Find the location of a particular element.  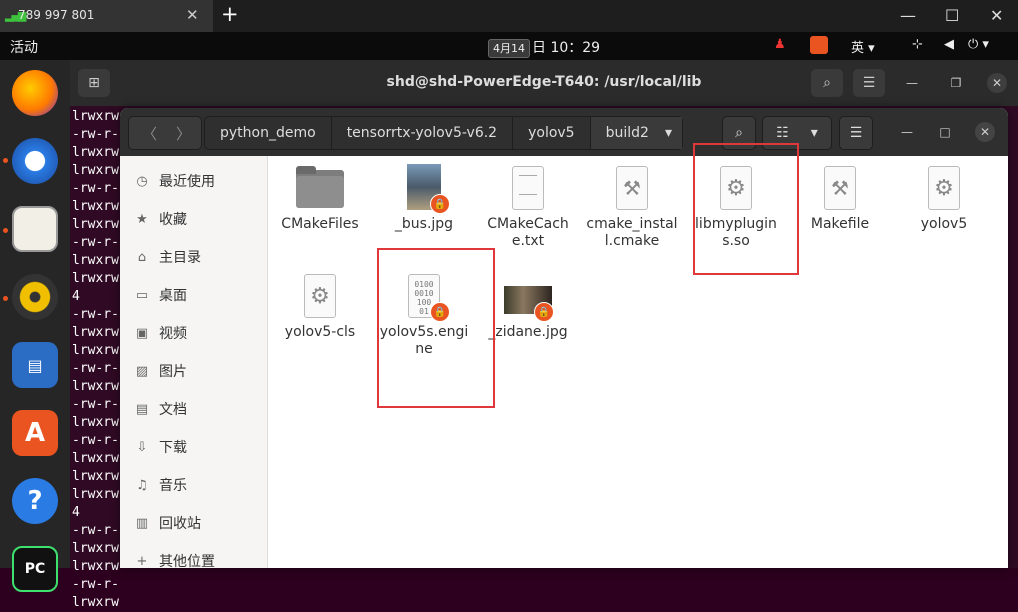

terminal-search-icon: ⌕ is located at coordinates (827, 83).